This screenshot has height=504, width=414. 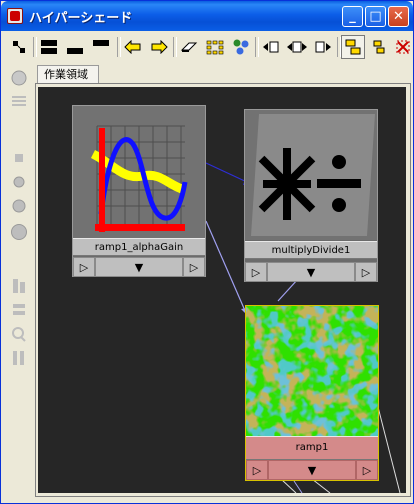 I want to click on node-ramp1: ramp1 ▷ ▼ ▷, so click(x=312, y=393).